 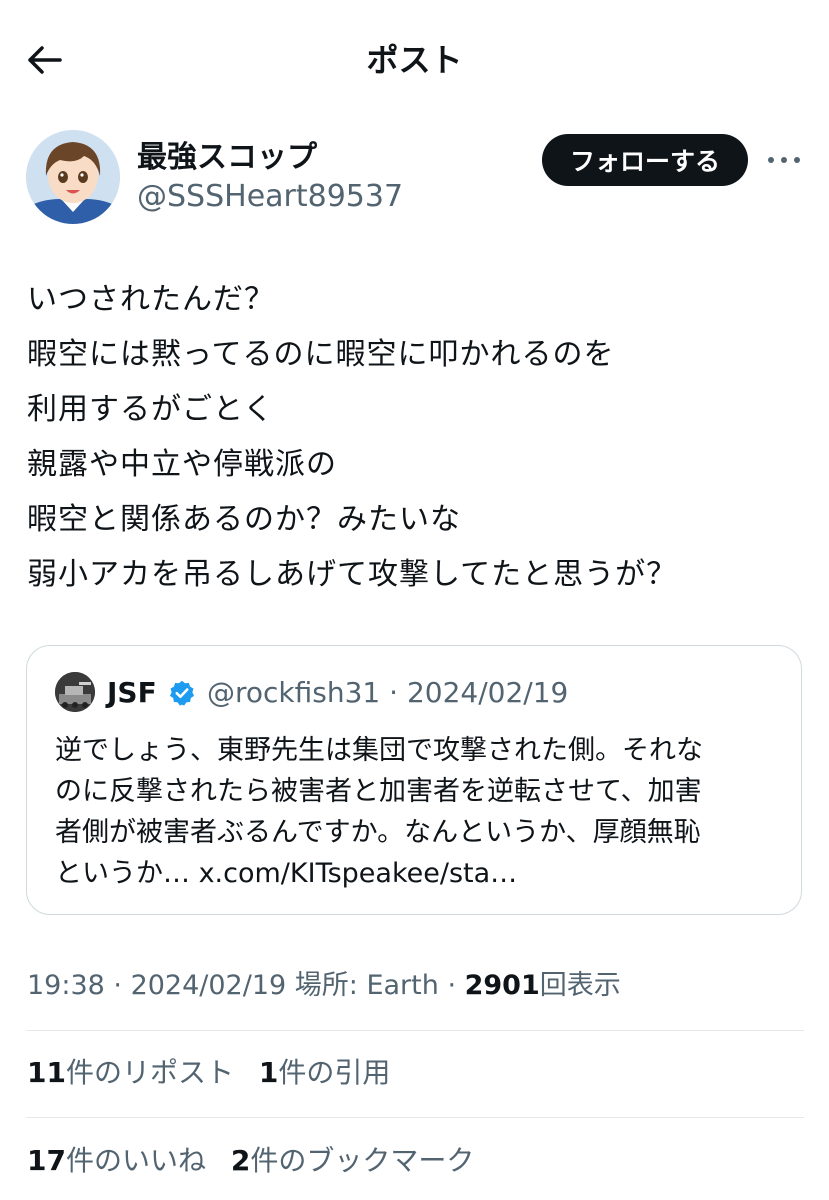 What do you see at coordinates (244, 519) in the screenshot?
I see `tweet-line: 暇空と関係あるのか？みたいな` at bounding box center [244, 519].